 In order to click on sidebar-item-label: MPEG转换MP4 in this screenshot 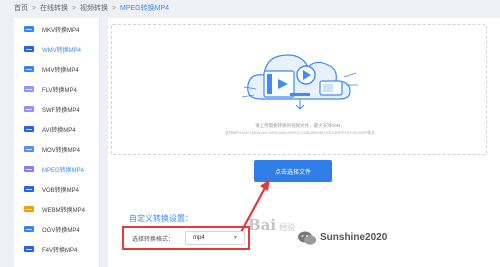, I will do `click(63, 170)`.